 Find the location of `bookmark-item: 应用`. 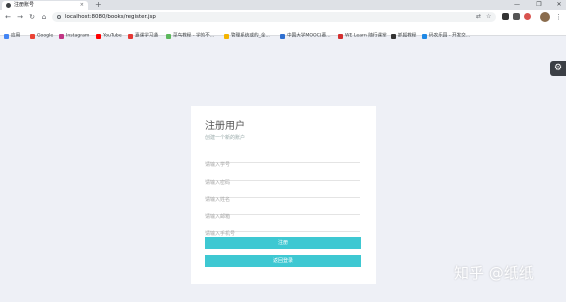

bookmark-item: 应用 is located at coordinates (12, 32).